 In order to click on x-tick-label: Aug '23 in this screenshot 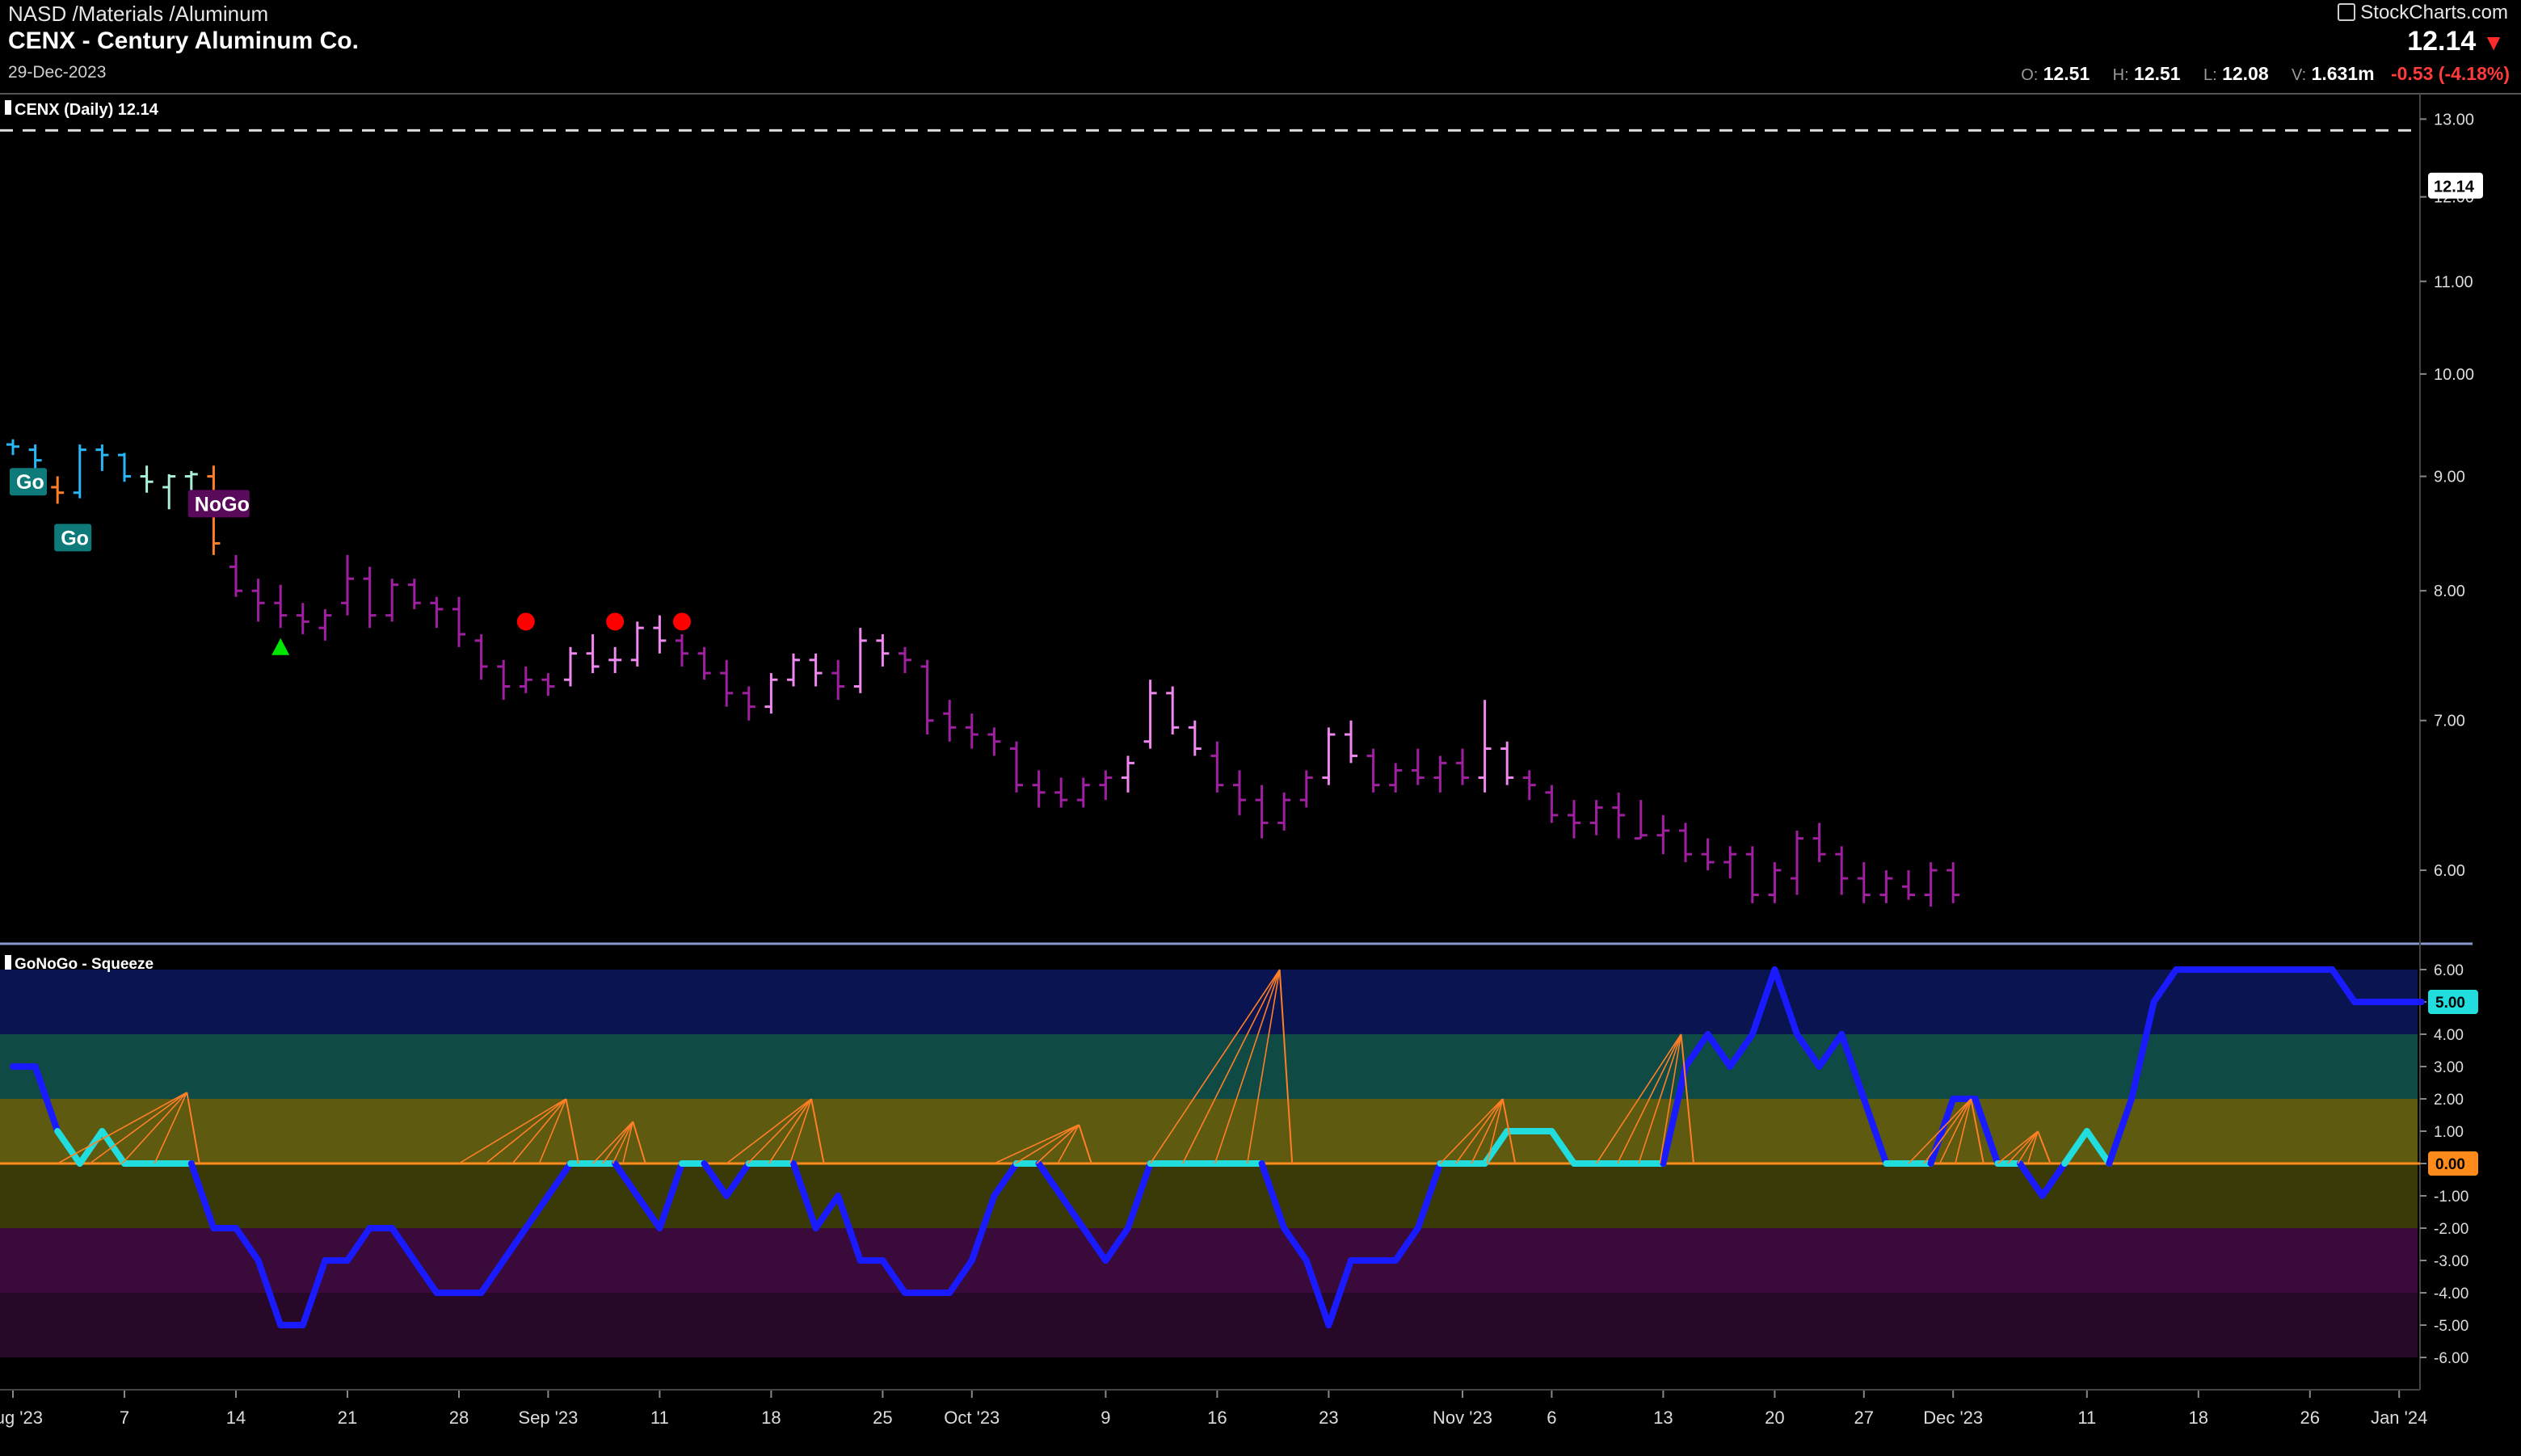, I will do `click(21, 1418)`.